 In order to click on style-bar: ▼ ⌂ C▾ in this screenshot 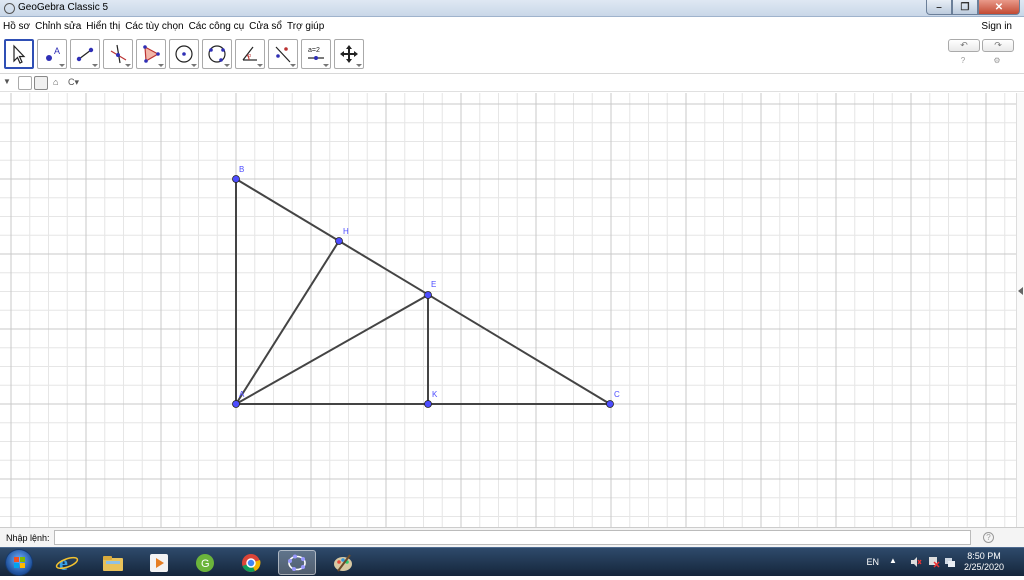, I will do `click(512, 83)`.